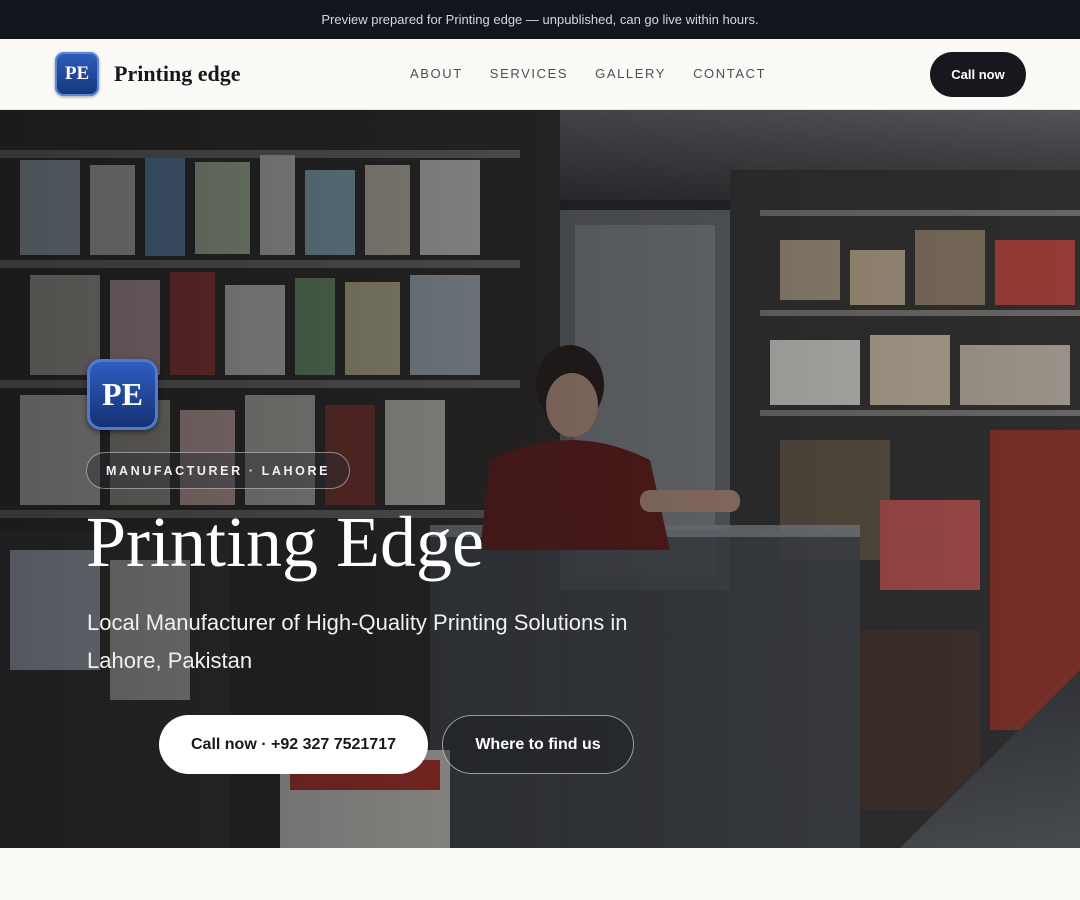 Image resolution: width=1080 pixels, height=900 pixels. What do you see at coordinates (538, 744) in the screenshot?
I see `find-us-button: Where to find us` at bounding box center [538, 744].